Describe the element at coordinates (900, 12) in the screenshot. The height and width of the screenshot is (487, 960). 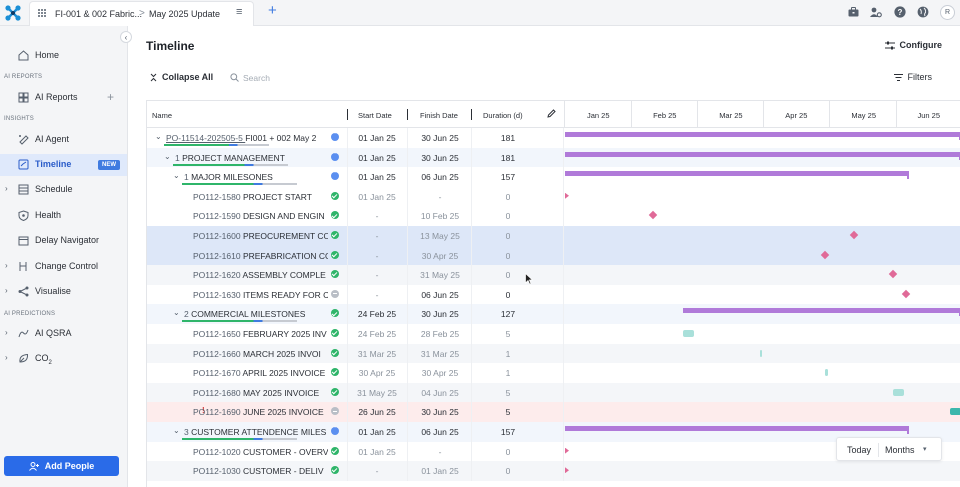
I see `help-icon: ?` at that location.